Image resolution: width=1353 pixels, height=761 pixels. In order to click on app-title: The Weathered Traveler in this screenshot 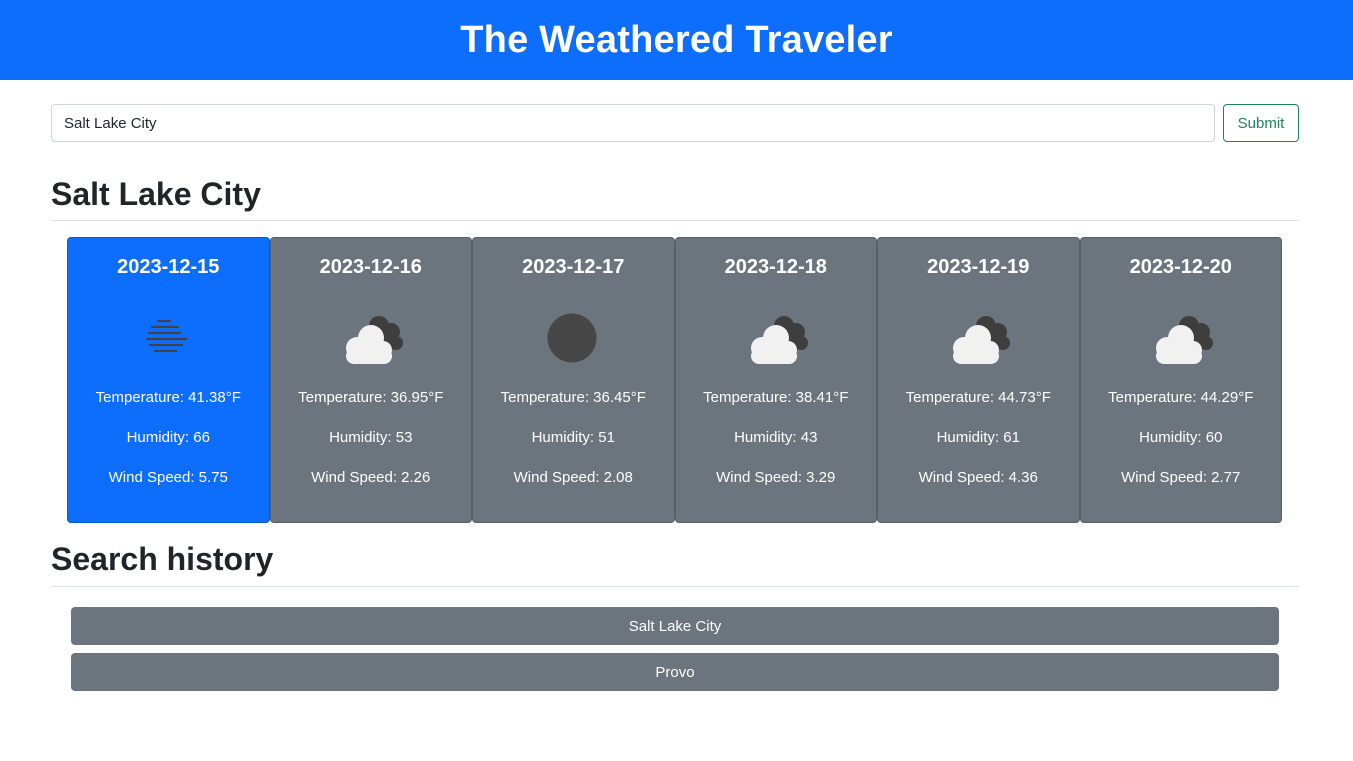, I will do `click(676, 39)`.